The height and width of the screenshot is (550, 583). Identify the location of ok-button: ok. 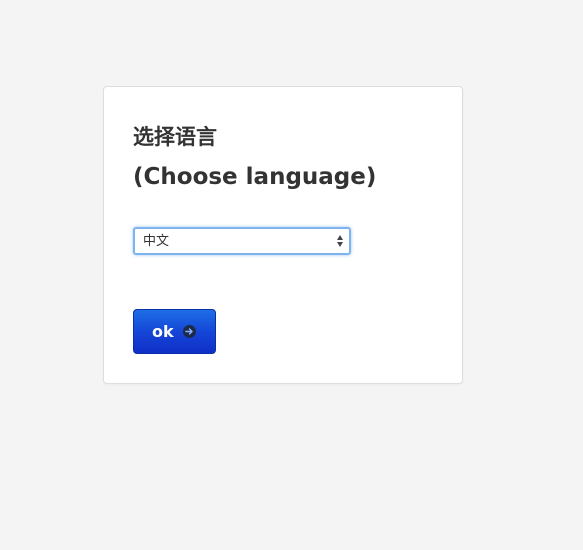
(174, 331).